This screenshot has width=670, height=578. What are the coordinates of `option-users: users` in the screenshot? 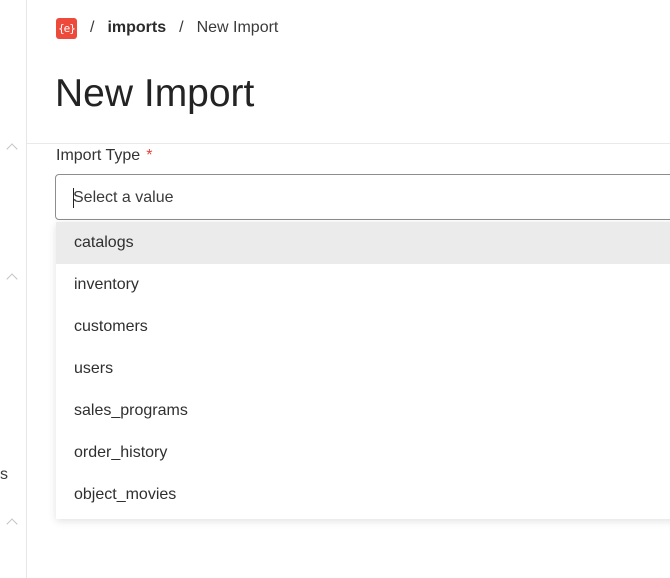 It's located at (363, 369).